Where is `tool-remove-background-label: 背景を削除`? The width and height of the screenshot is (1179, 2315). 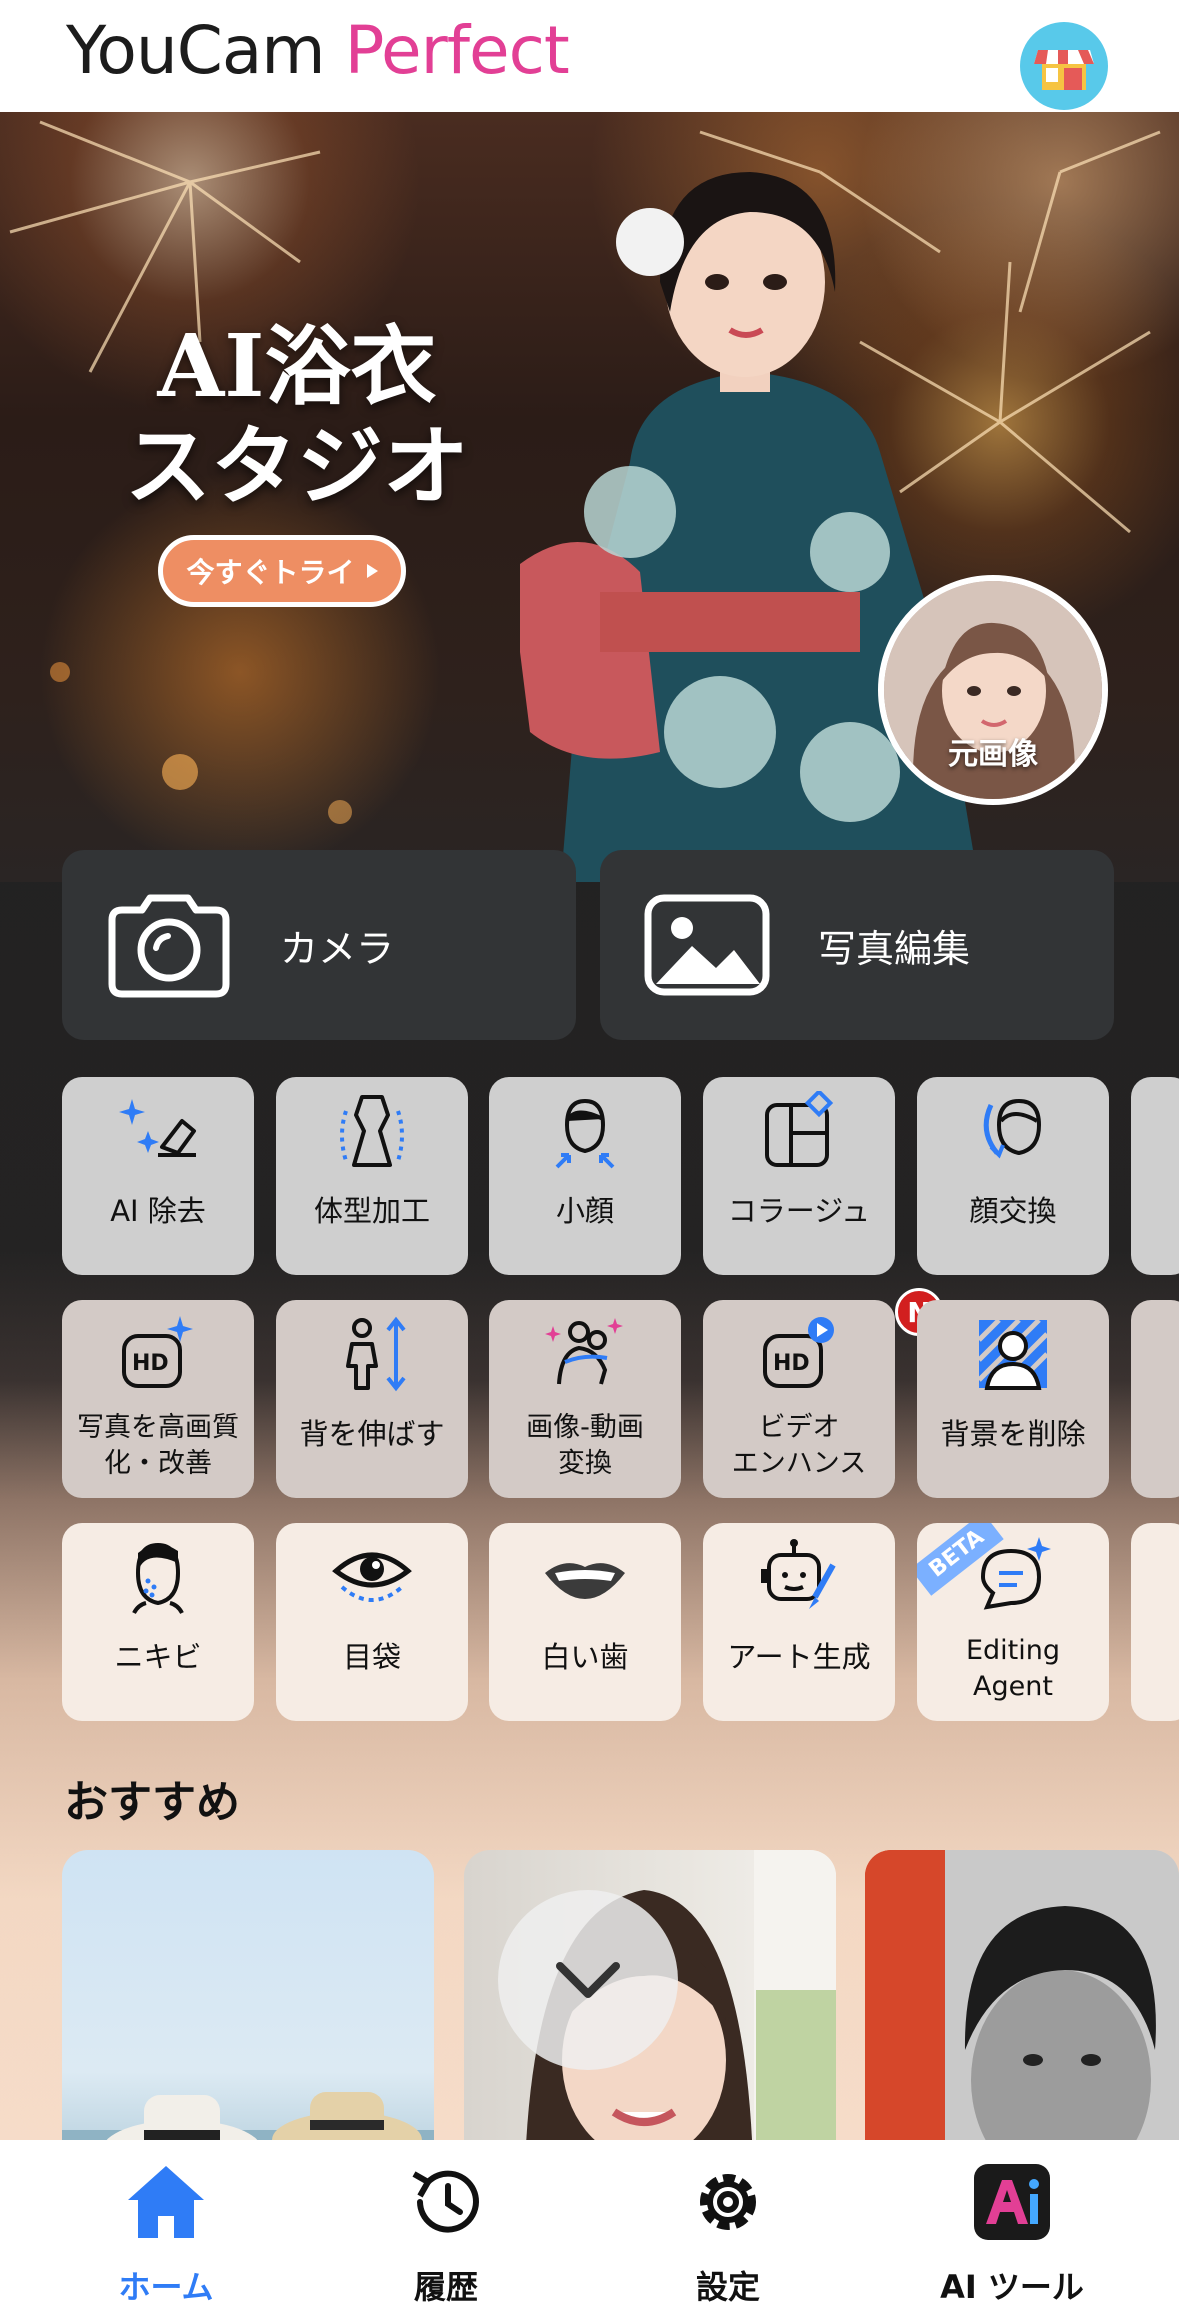 tool-remove-background-label: 背景を削除 is located at coordinates (1013, 1434).